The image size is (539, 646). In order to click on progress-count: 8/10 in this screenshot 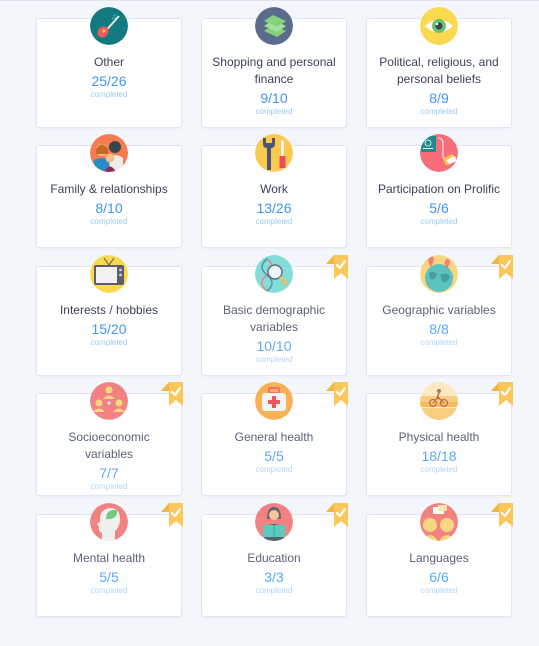, I will do `click(109, 208)`.